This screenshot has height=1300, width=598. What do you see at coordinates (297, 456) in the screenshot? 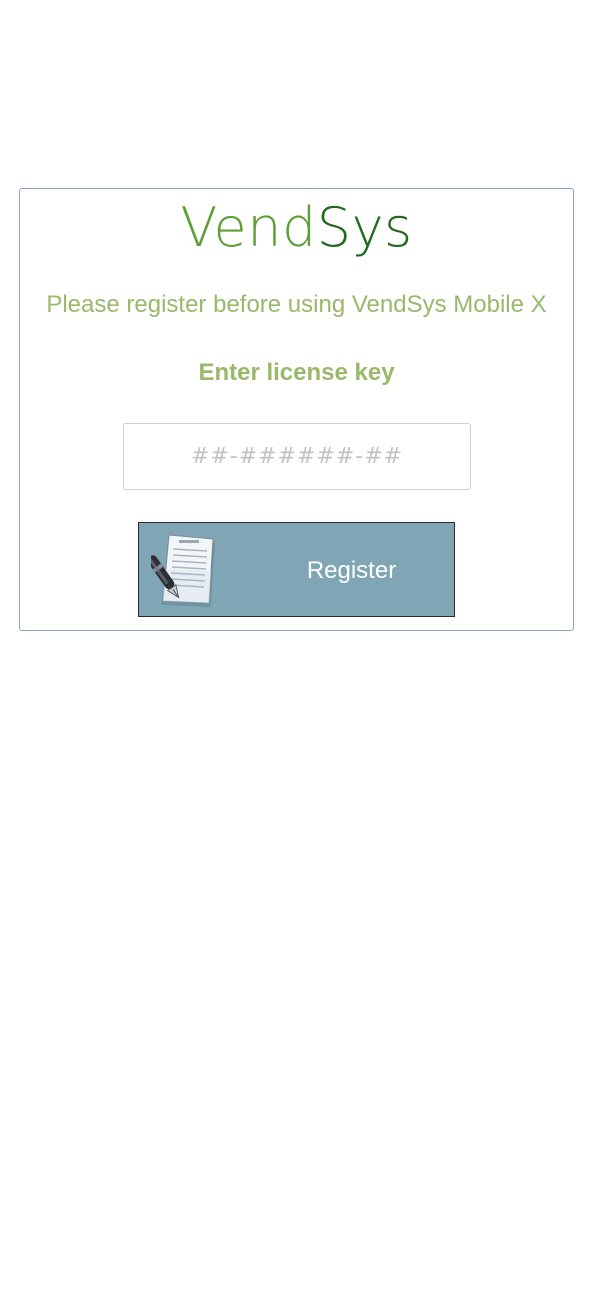
I see `license-key-input` at bounding box center [297, 456].